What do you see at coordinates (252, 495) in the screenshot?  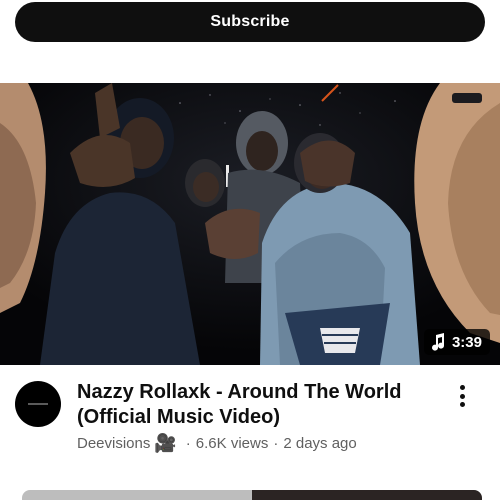 I see `next-video-thumbnail` at bounding box center [252, 495].